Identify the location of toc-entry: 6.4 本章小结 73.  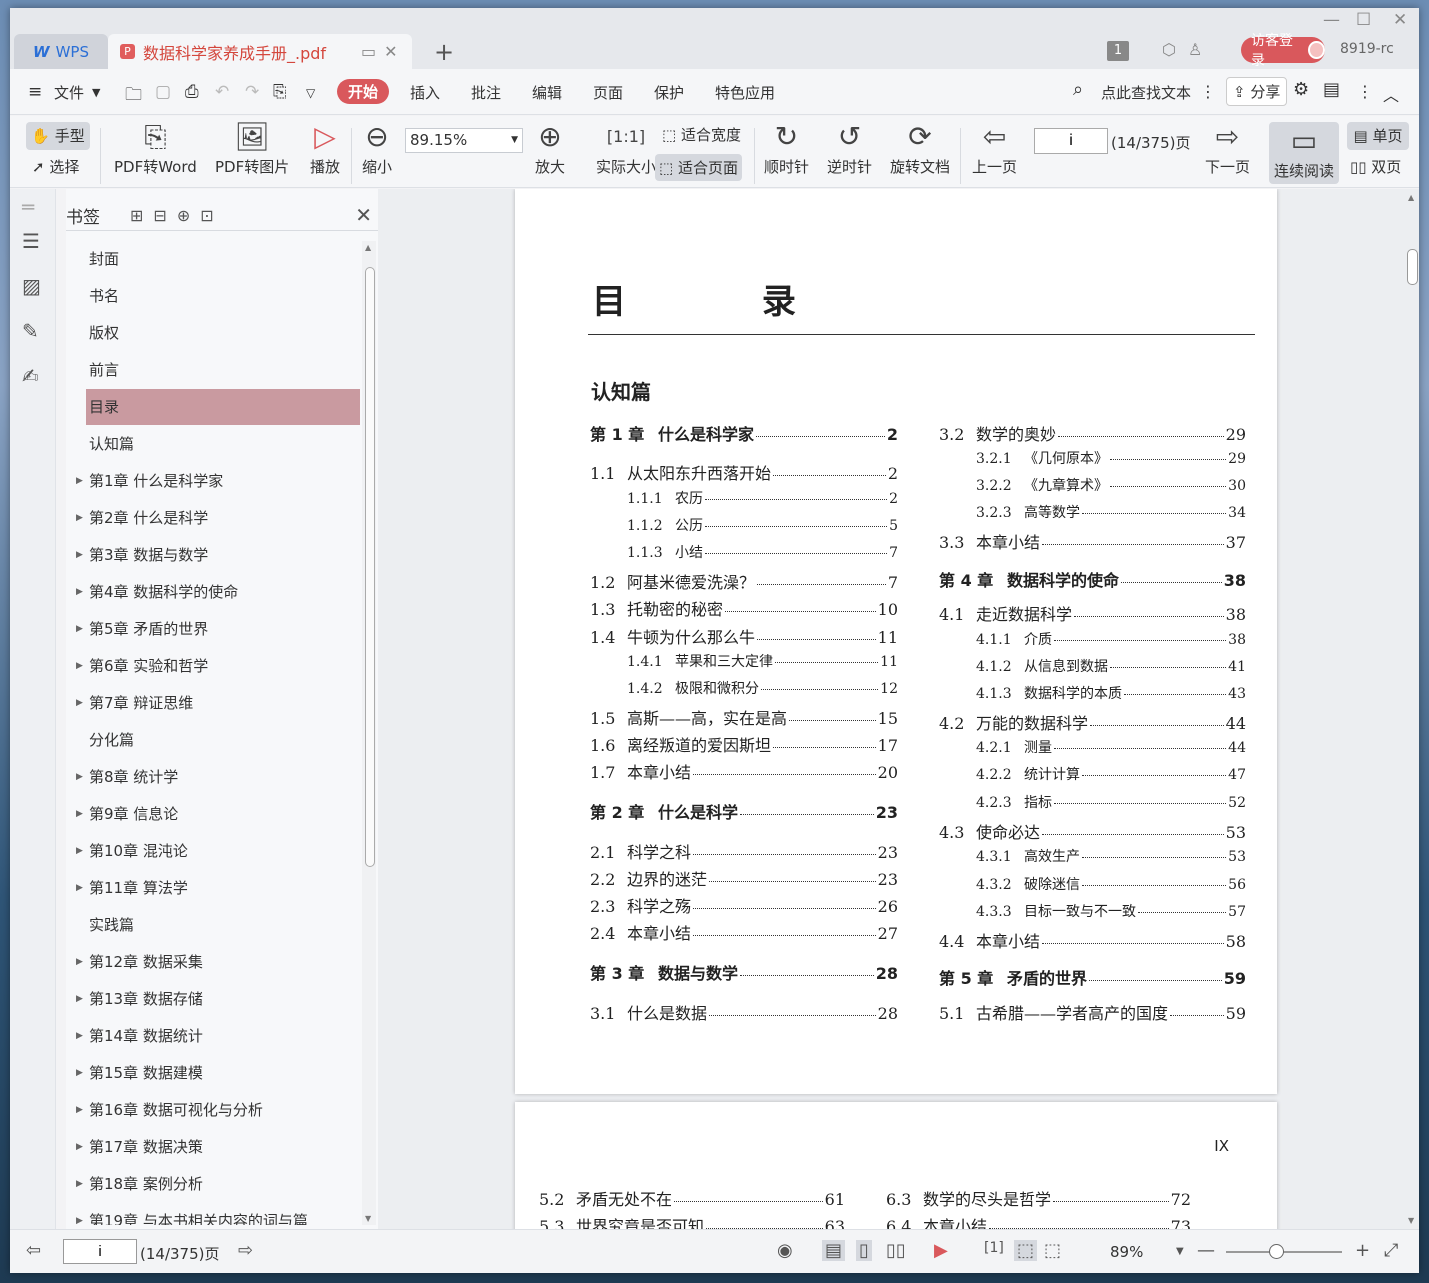
(1038, 1221).